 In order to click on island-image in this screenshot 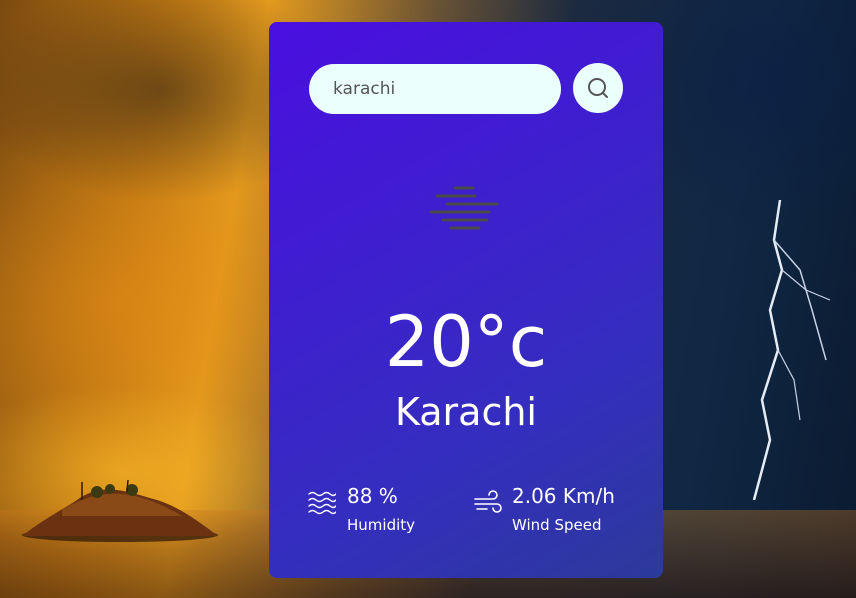, I will do `click(120, 511)`.